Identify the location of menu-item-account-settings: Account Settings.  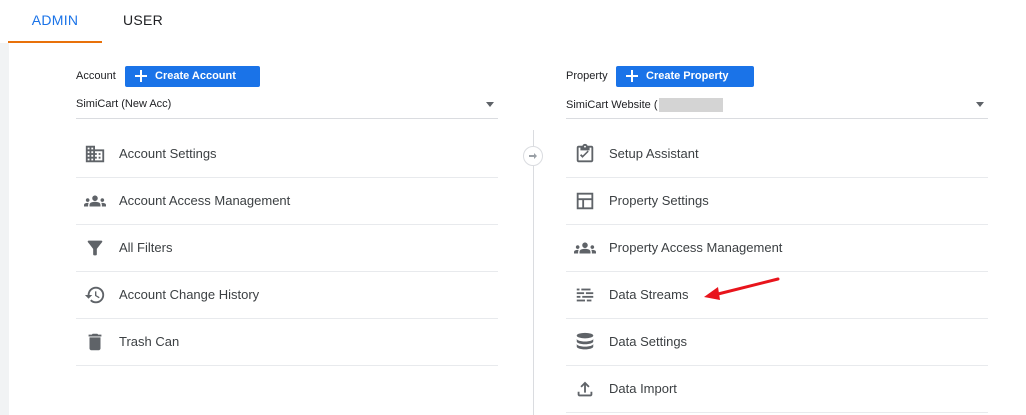
(287, 154).